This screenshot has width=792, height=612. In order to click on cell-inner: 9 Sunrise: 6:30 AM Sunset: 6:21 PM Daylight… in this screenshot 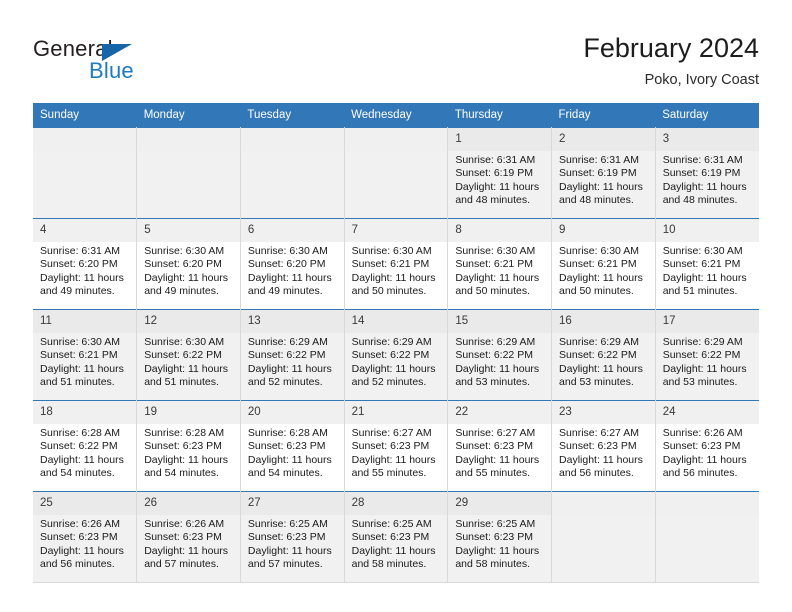, I will do `click(603, 264)`.